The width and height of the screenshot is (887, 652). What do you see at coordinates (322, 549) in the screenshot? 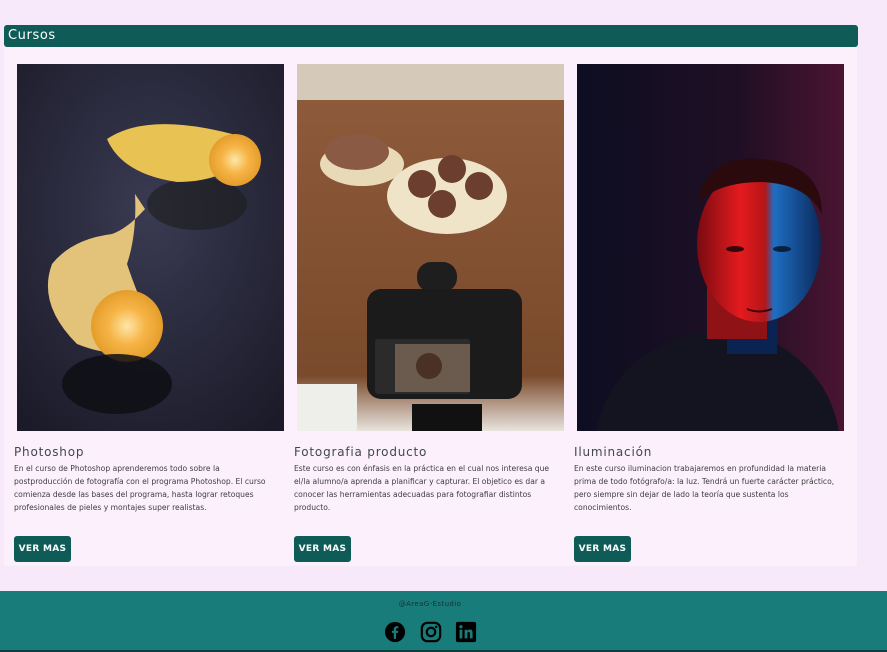
I see `ver-mas-button-fotografia-producto: VER MAS` at bounding box center [322, 549].